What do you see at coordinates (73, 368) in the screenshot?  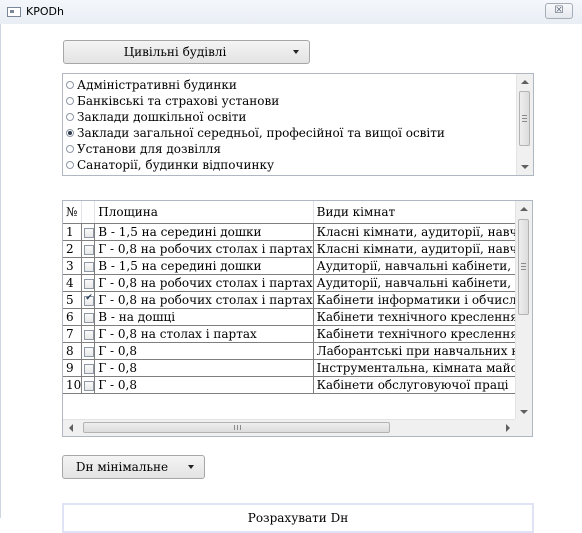 I see `row-number: 9` at bounding box center [73, 368].